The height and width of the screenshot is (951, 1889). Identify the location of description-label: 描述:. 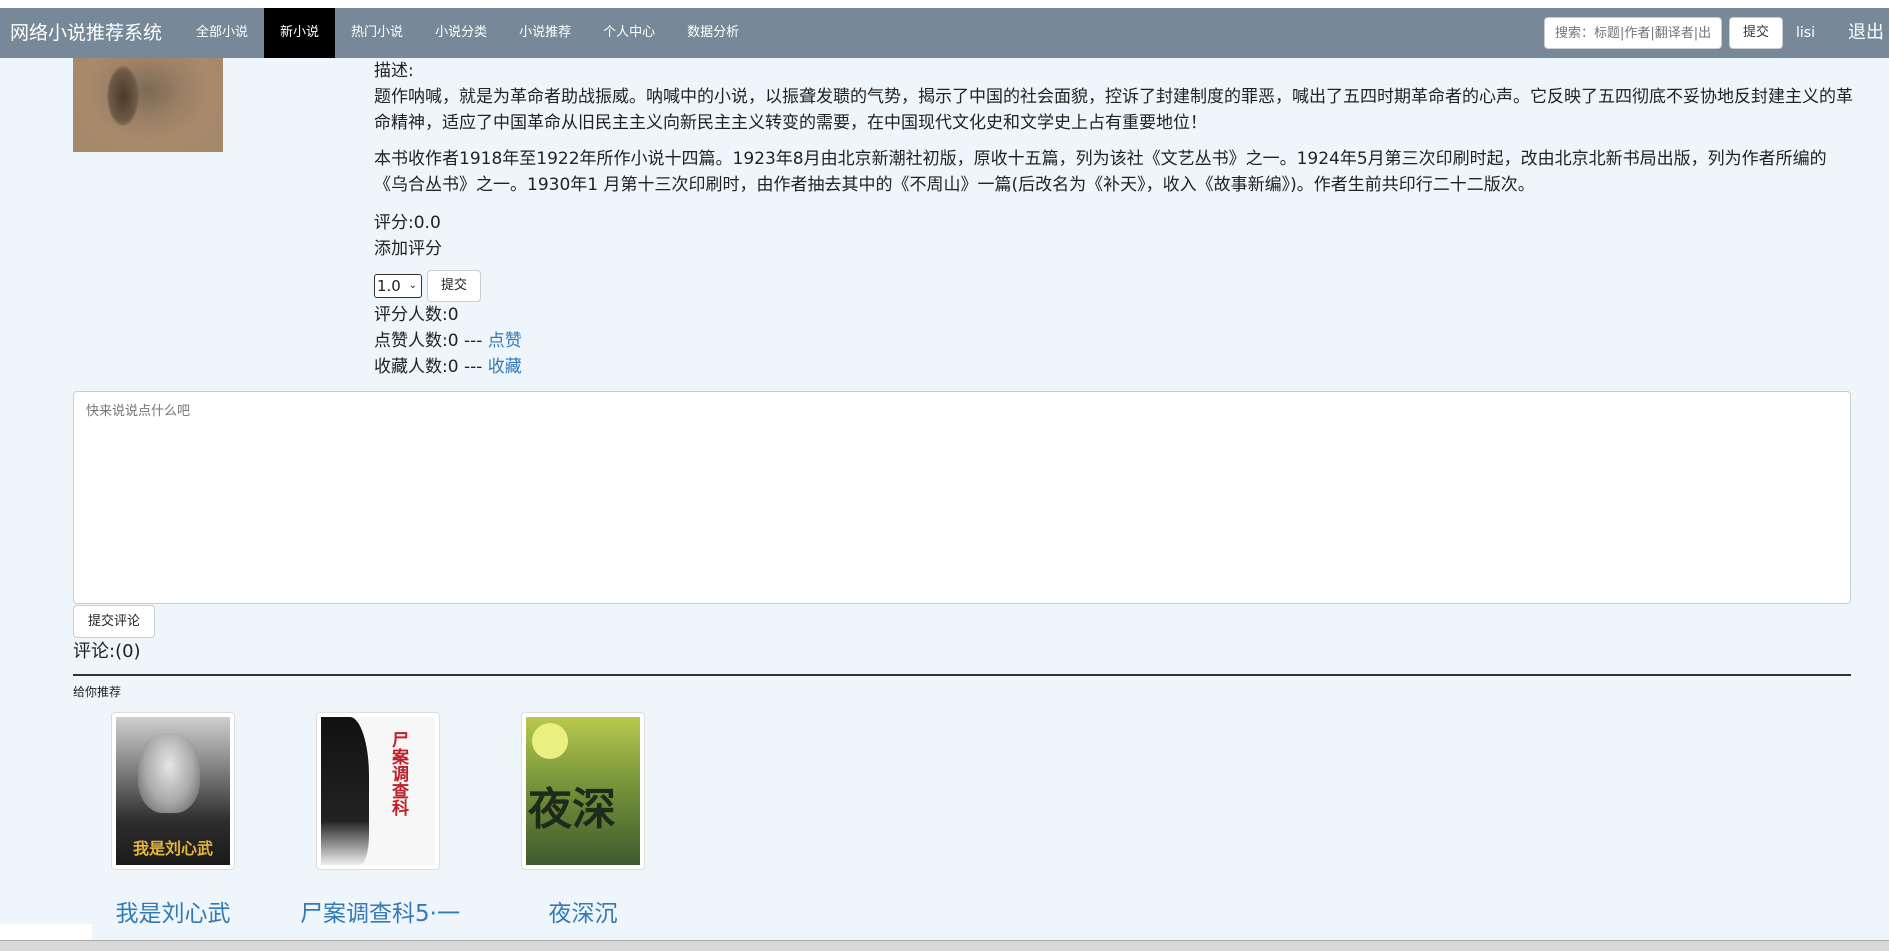
(394, 71).